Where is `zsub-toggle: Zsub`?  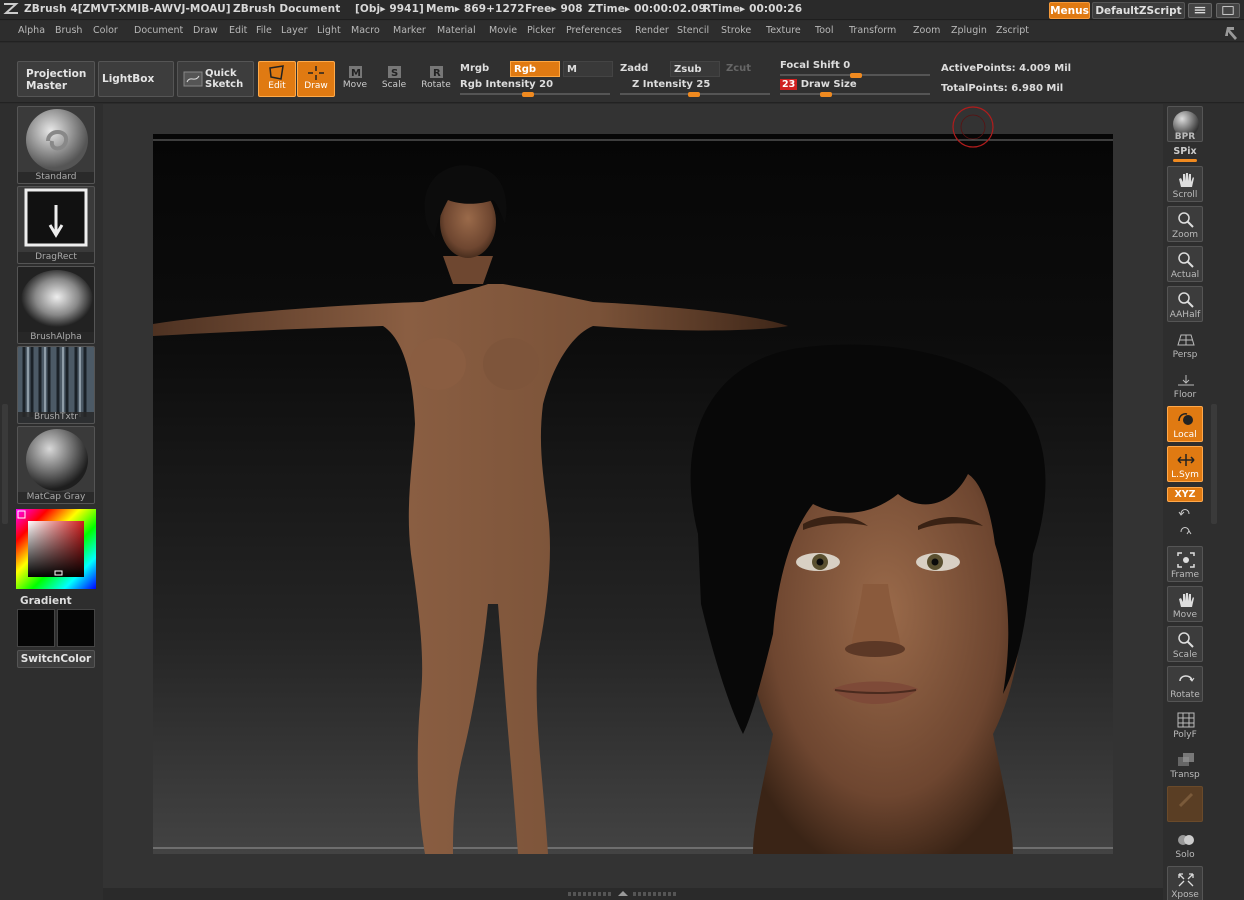 zsub-toggle: Zsub is located at coordinates (695, 69).